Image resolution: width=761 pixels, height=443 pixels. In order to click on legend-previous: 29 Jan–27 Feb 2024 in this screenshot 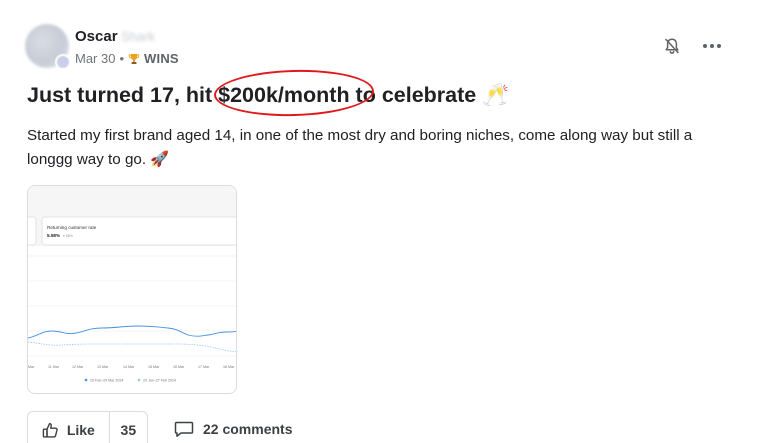, I will do `click(159, 380)`.